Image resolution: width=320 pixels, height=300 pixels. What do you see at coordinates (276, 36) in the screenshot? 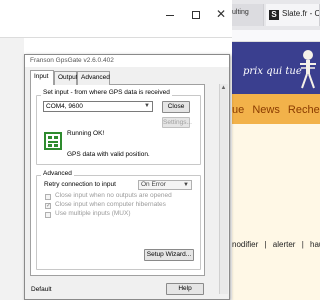
I see `address-bar` at bounding box center [276, 36].